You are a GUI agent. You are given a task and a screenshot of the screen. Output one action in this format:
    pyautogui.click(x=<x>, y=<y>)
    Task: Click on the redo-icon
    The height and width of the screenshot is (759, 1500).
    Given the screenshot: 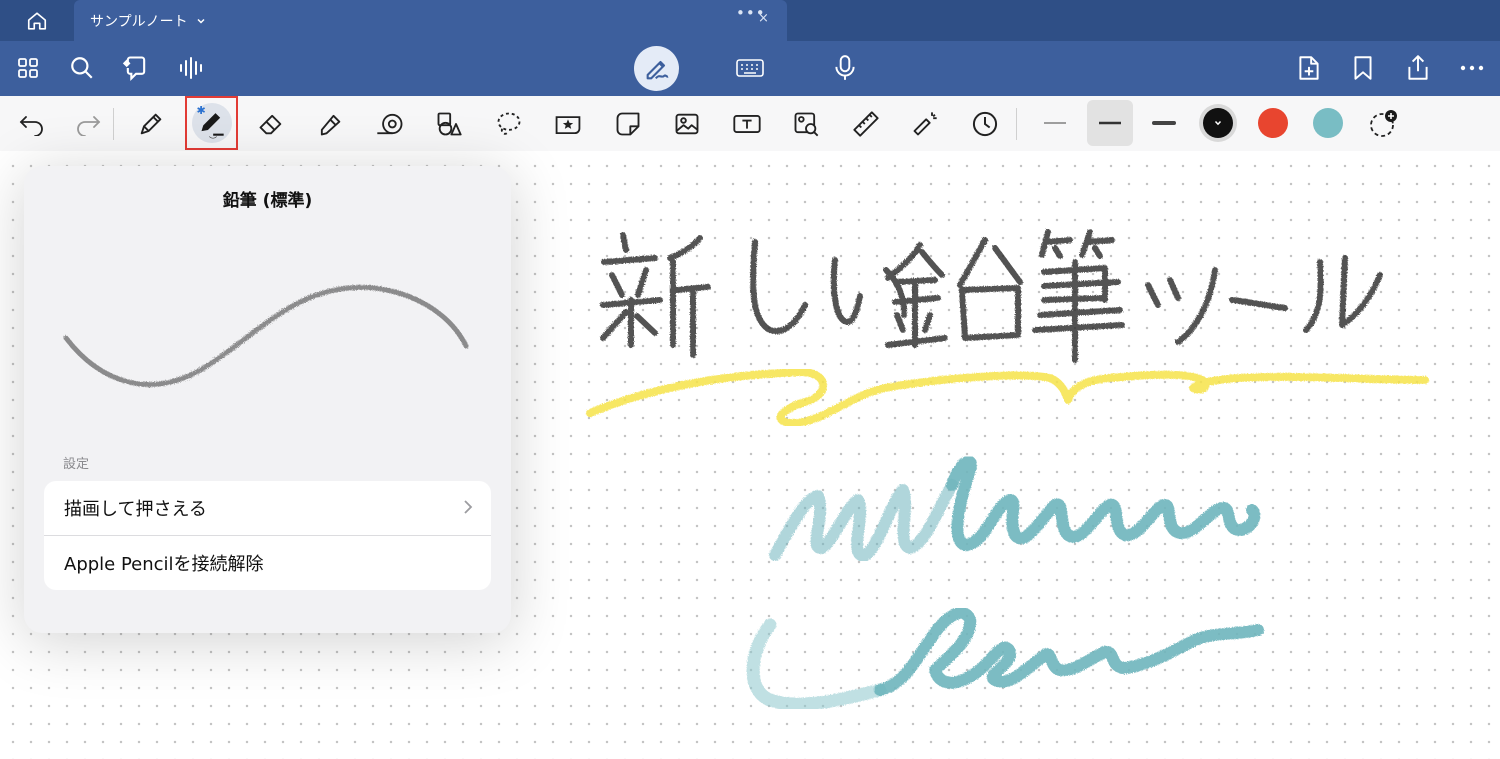 What is the action you would take?
    pyautogui.click(x=89, y=126)
    